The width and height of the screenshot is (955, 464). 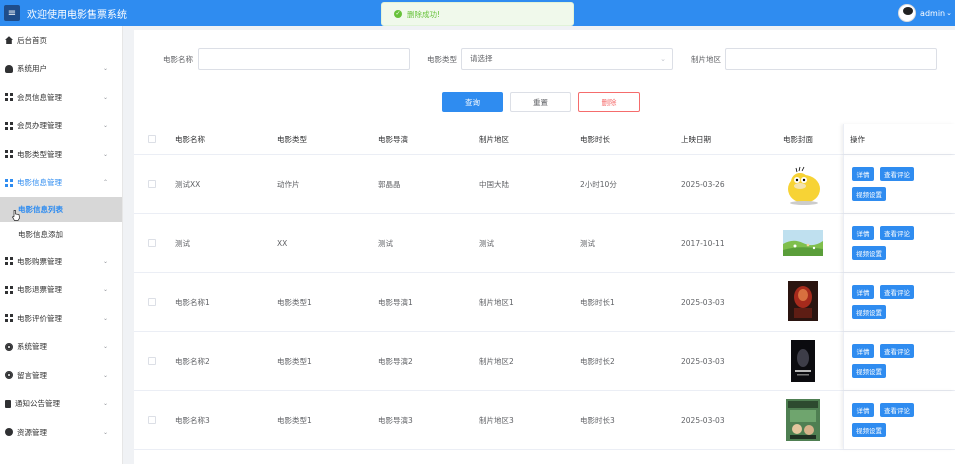 I want to click on sidebar-subitem-movie-add: 电影信息添加, so click(x=61, y=234).